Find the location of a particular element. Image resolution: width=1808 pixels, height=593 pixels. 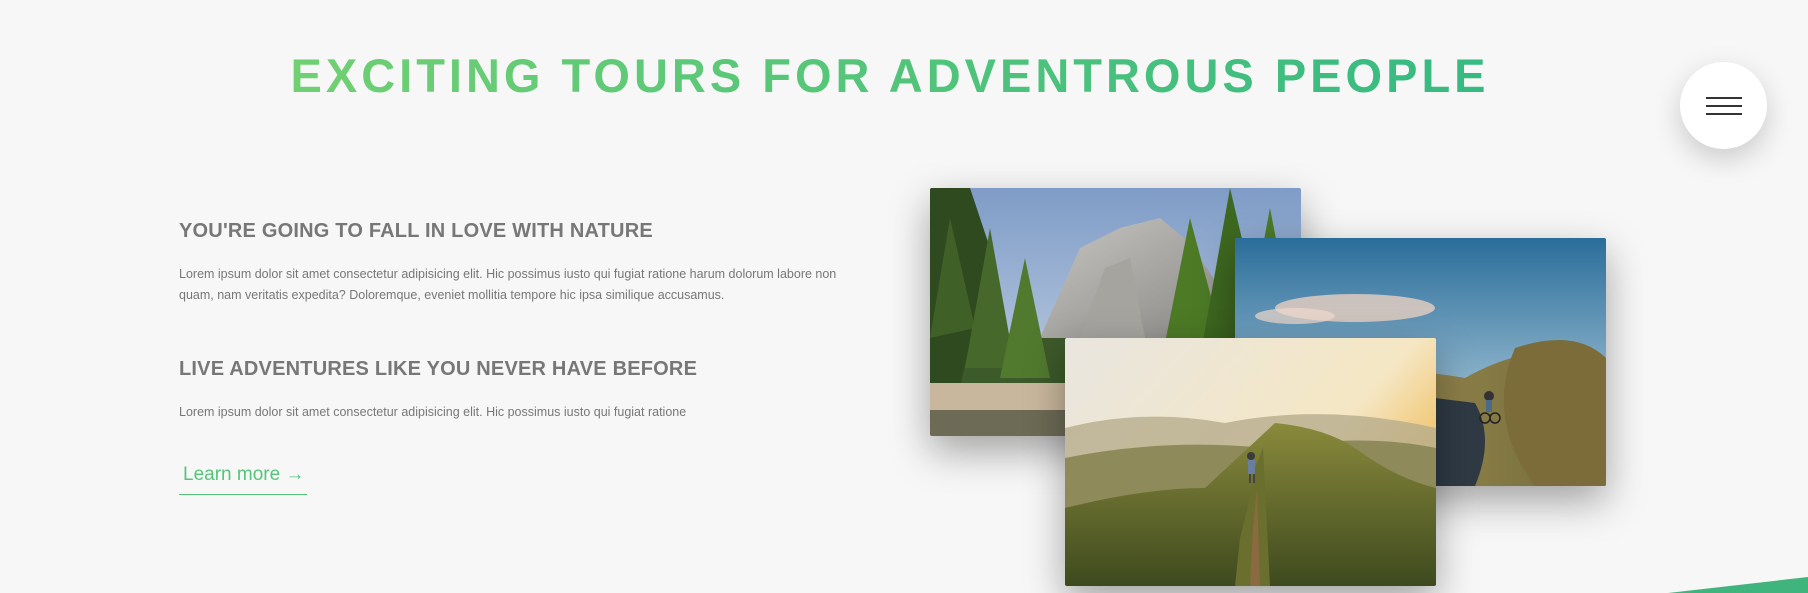

decorative-skew-accent is located at coordinates (1738, 585).